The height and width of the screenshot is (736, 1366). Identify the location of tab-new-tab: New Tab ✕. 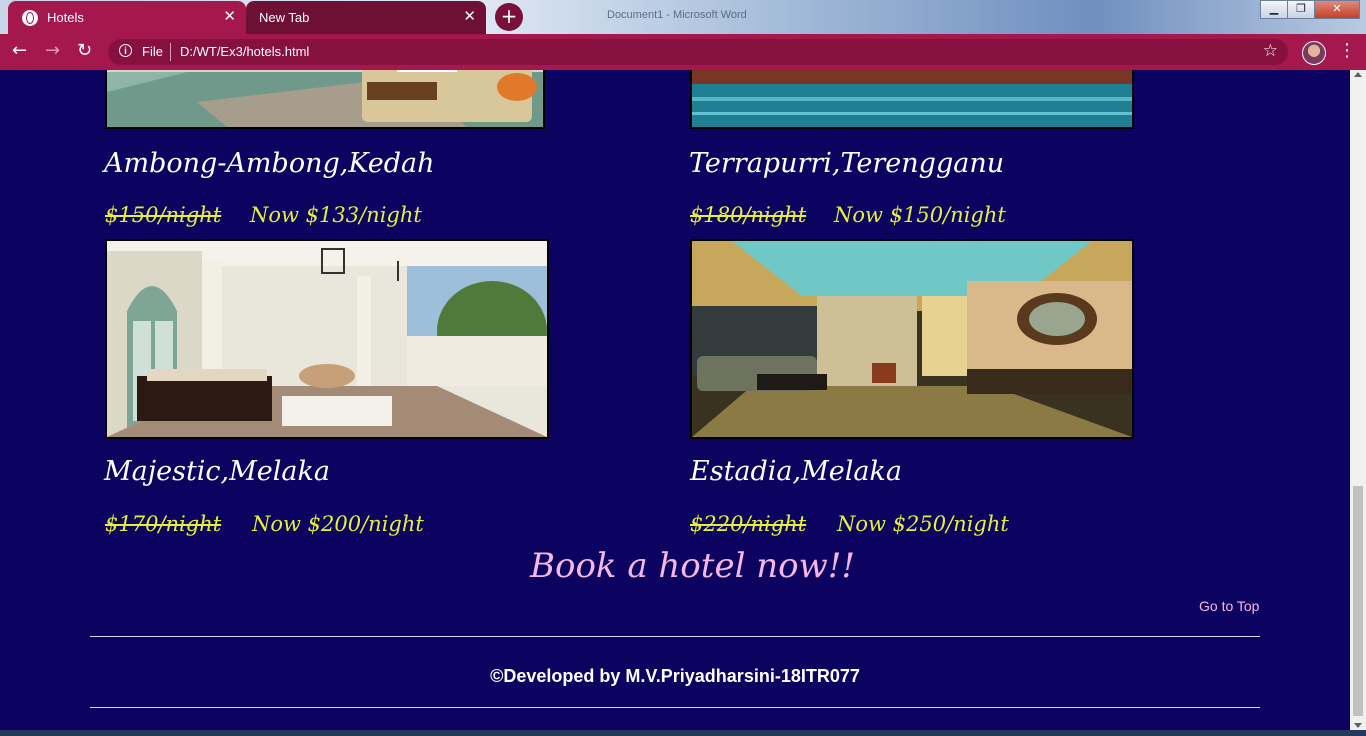
(366, 17).